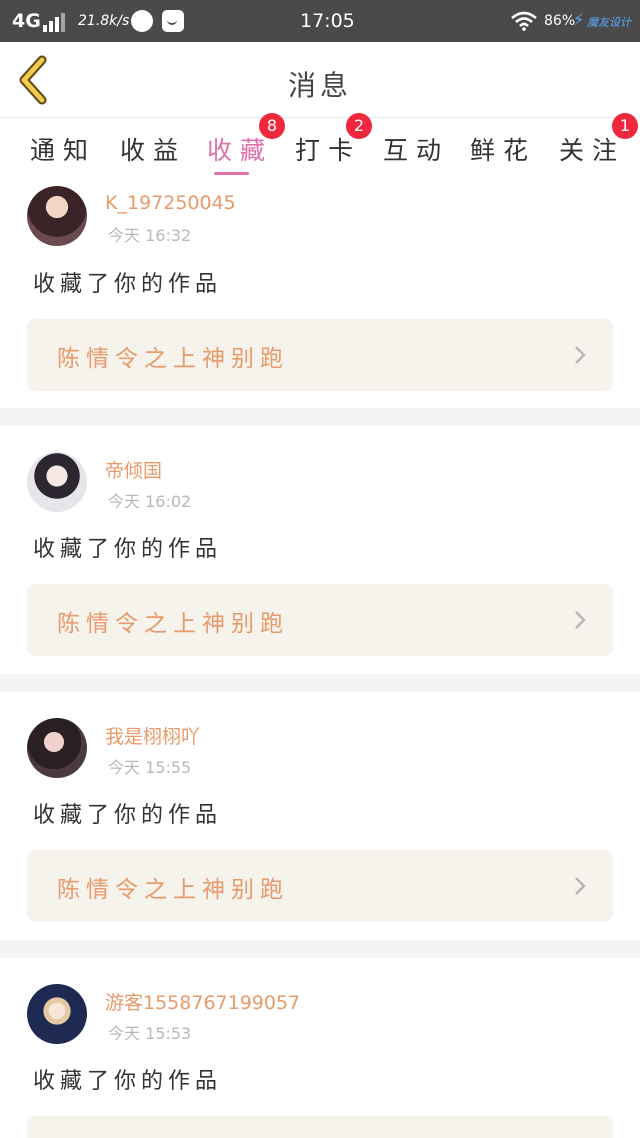  What do you see at coordinates (170, 203) in the screenshot?
I see `user-name: K_197250045` at bounding box center [170, 203].